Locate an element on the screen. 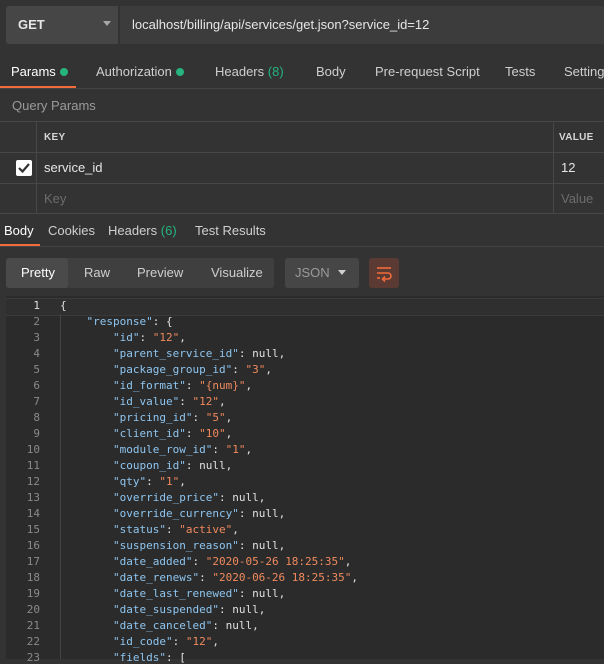 This screenshot has width=604, height=664. code-line: "fields": [ is located at coordinates (149, 657).